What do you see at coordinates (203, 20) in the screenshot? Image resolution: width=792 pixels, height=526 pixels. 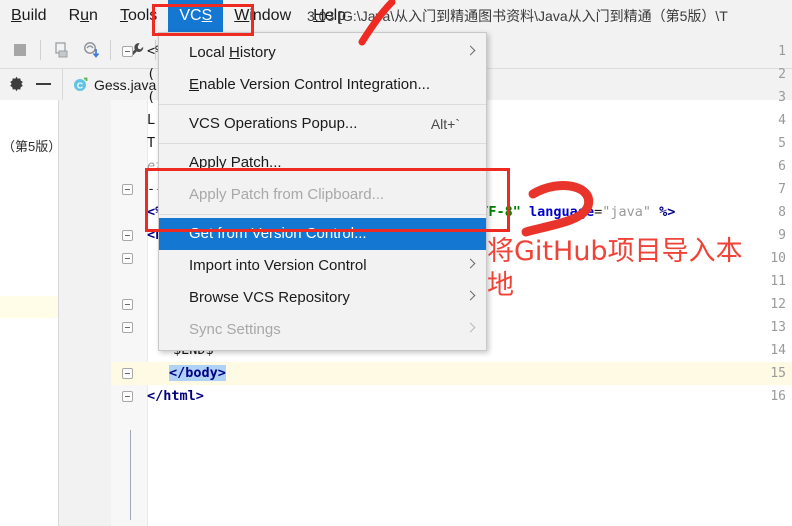 I see `red-box-vcs-menu` at bounding box center [203, 20].